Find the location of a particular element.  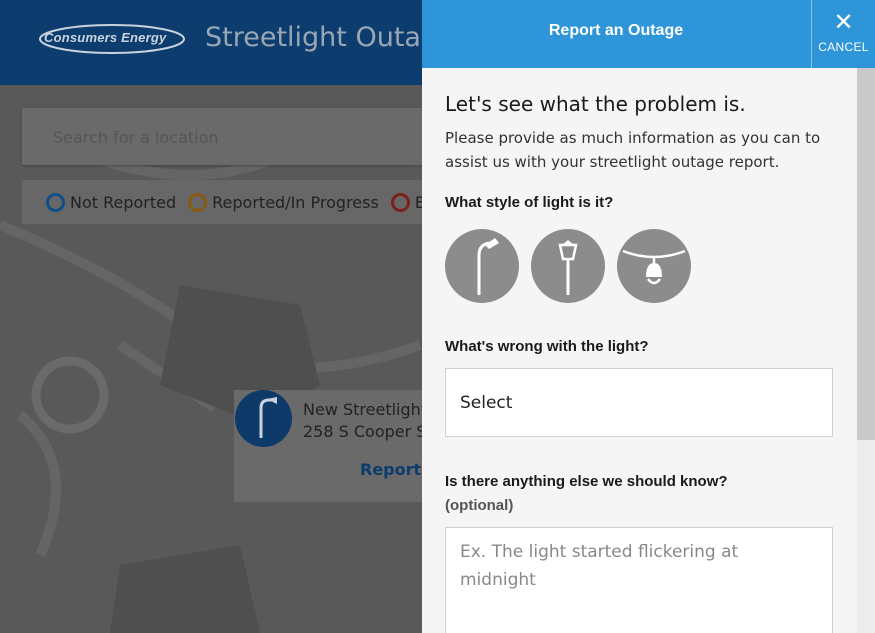

map-legend: Not Reported Reported/In Progress Ex is located at coordinates (232, 202).